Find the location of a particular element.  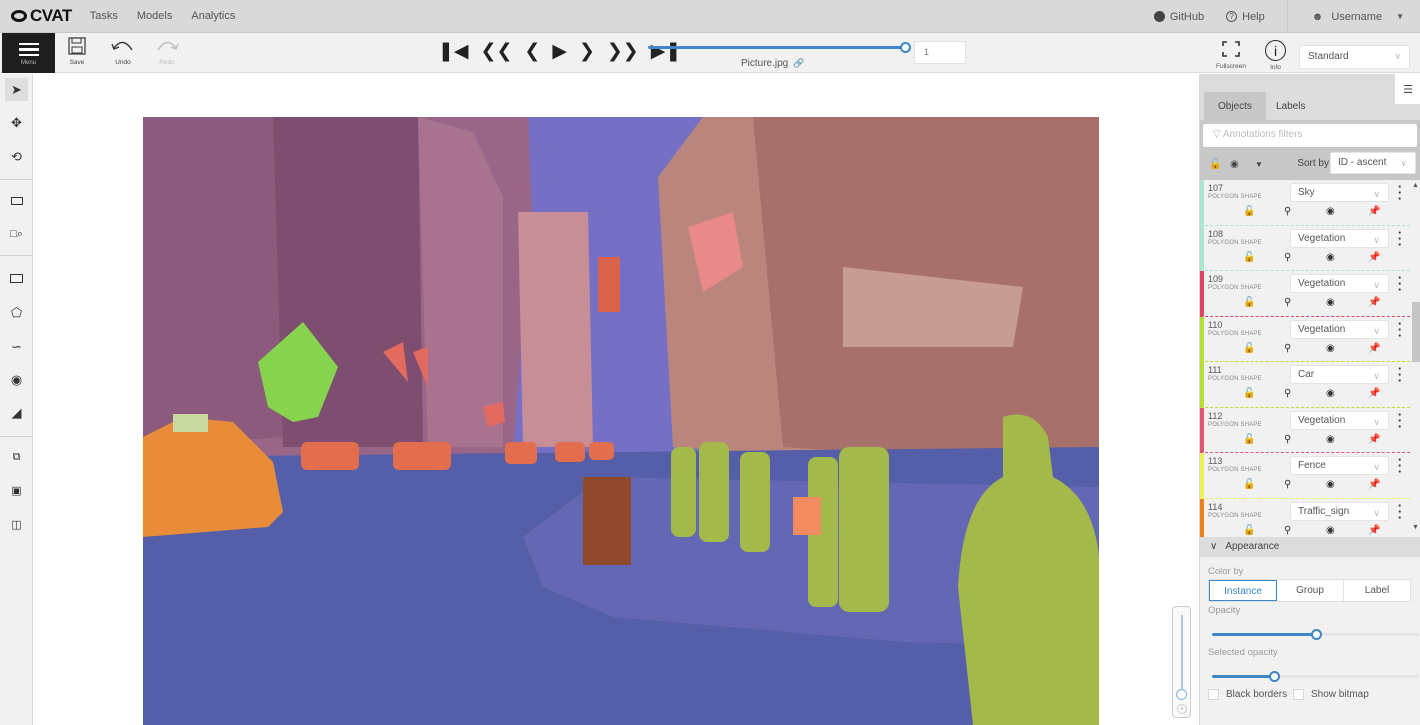

zoom-slider: + is located at coordinates (1181, 662).